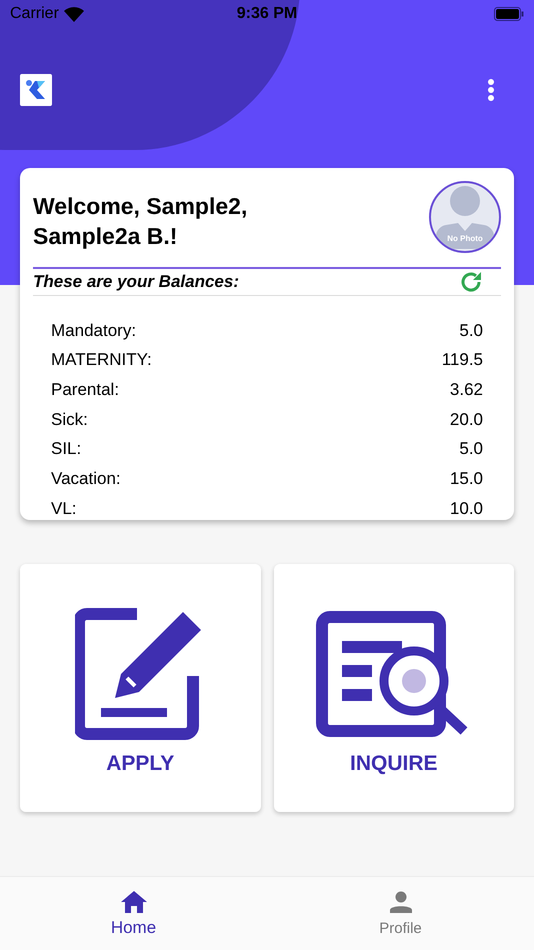 The width and height of the screenshot is (534, 950). What do you see at coordinates (140, 221) in the screenshot?
I see `welcome-title: Welcome, Sample2, Sample2a B.!` at bounding box center [140, 221].